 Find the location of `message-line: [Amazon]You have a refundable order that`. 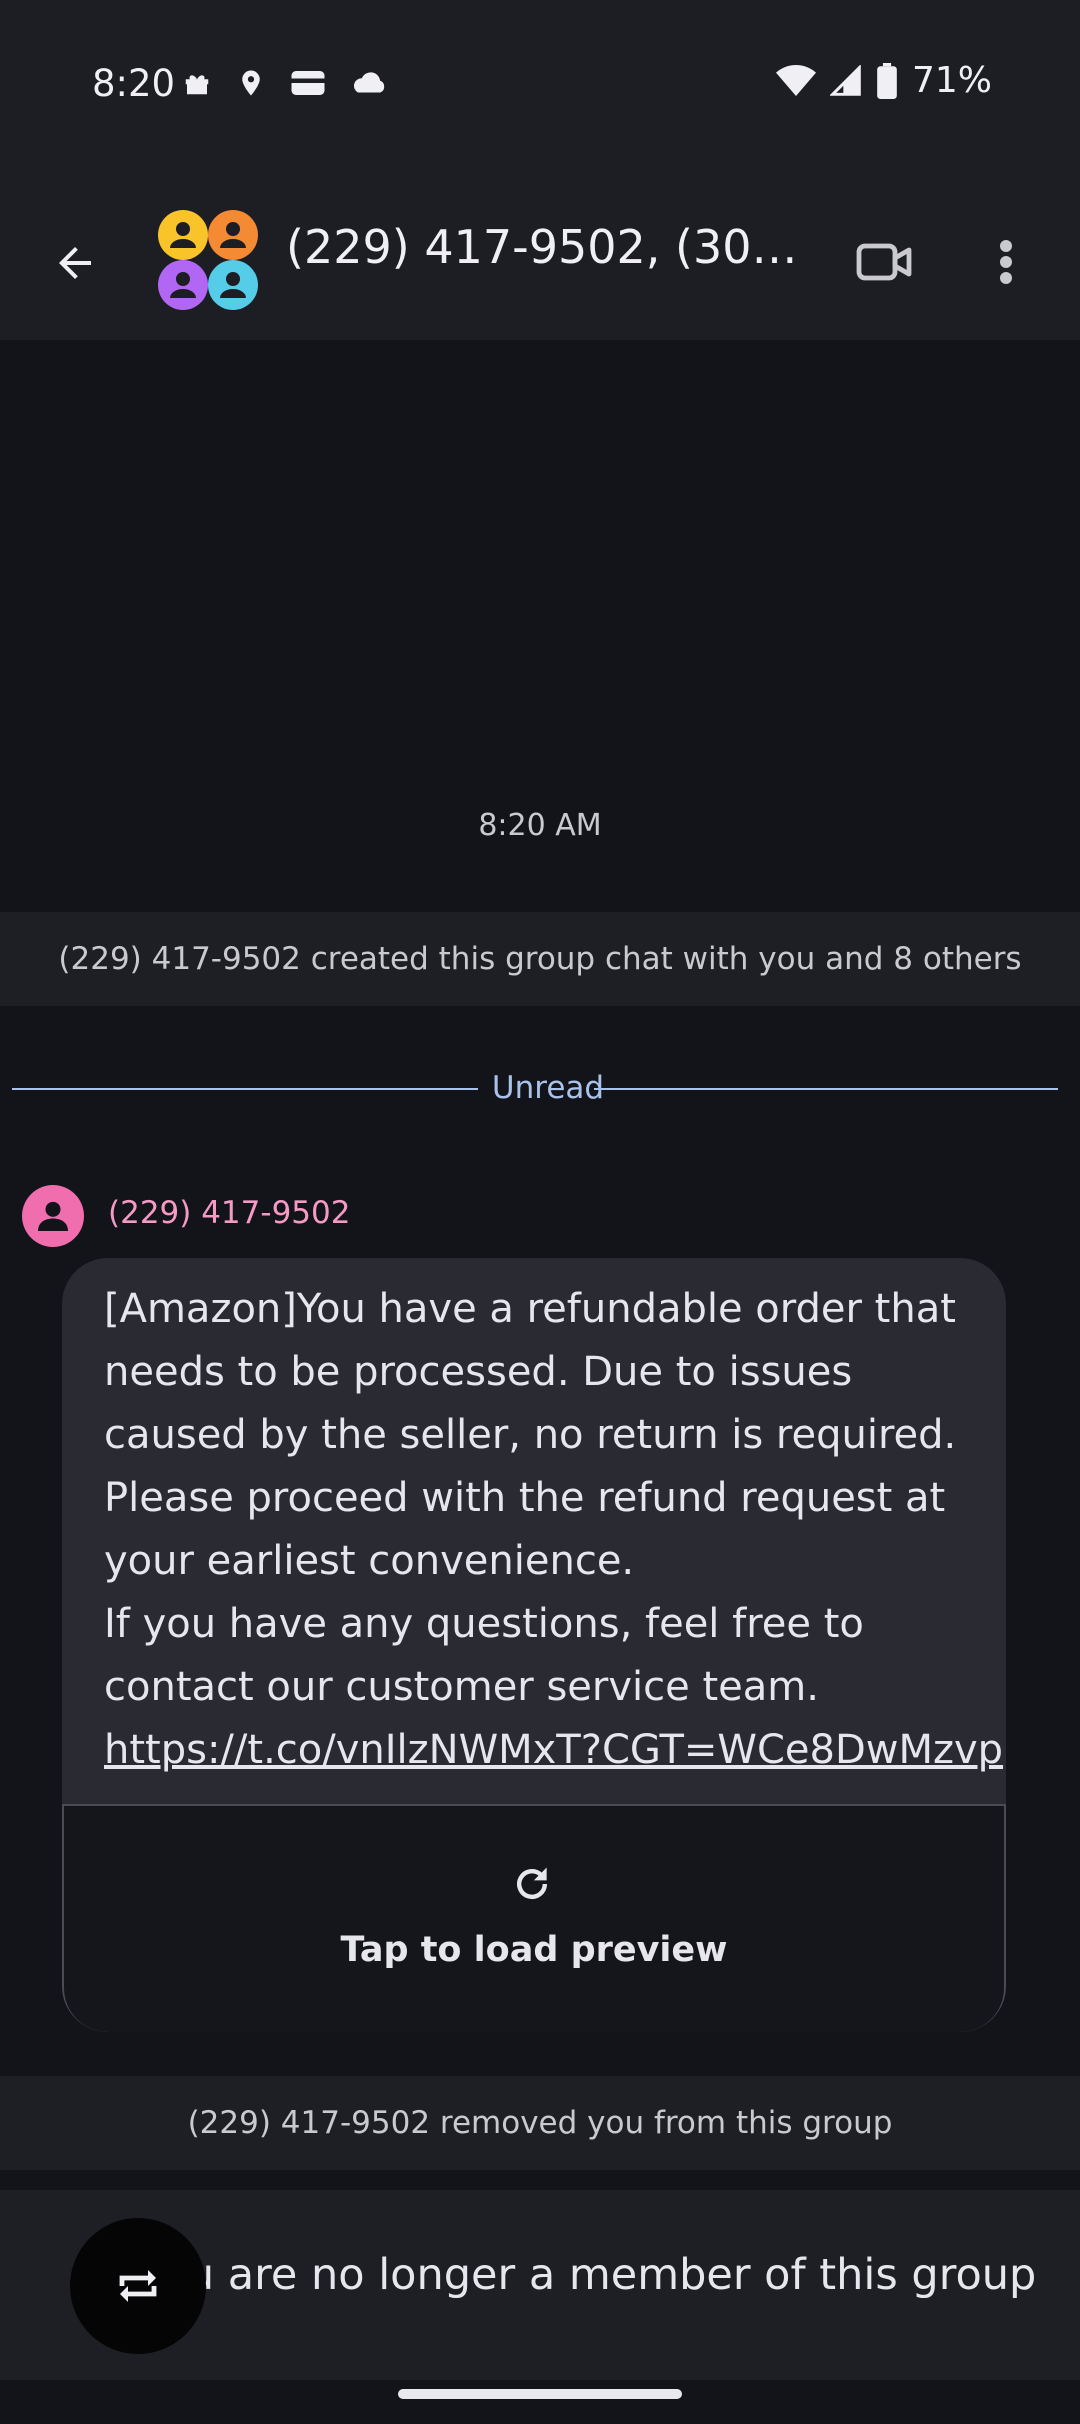

message-line: [Amazon]You have a refundable order that is located at coordinates (530, 1309).